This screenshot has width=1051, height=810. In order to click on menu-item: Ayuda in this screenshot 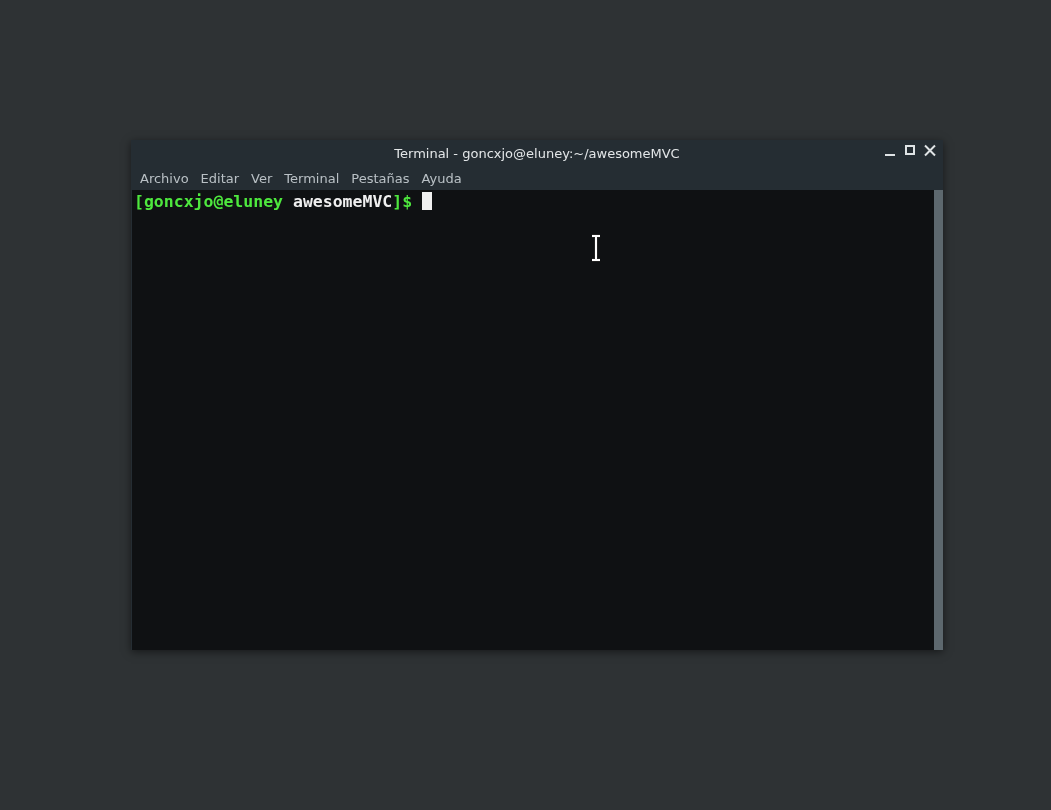, I will do `click(441, 178)`.